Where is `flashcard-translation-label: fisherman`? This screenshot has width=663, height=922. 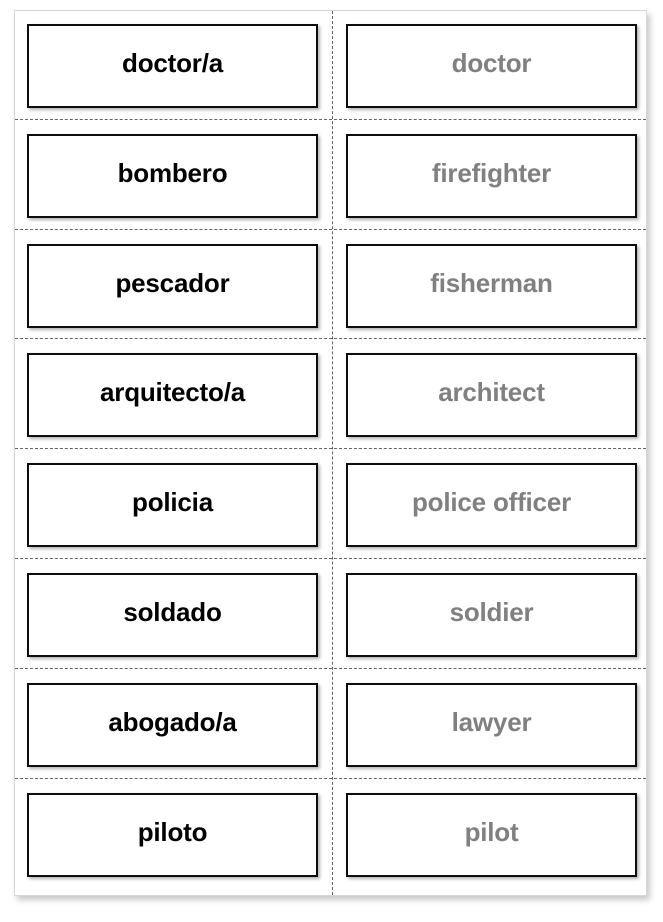 flashcard-translation-label: fisherman is located at coordinates (491, 282).